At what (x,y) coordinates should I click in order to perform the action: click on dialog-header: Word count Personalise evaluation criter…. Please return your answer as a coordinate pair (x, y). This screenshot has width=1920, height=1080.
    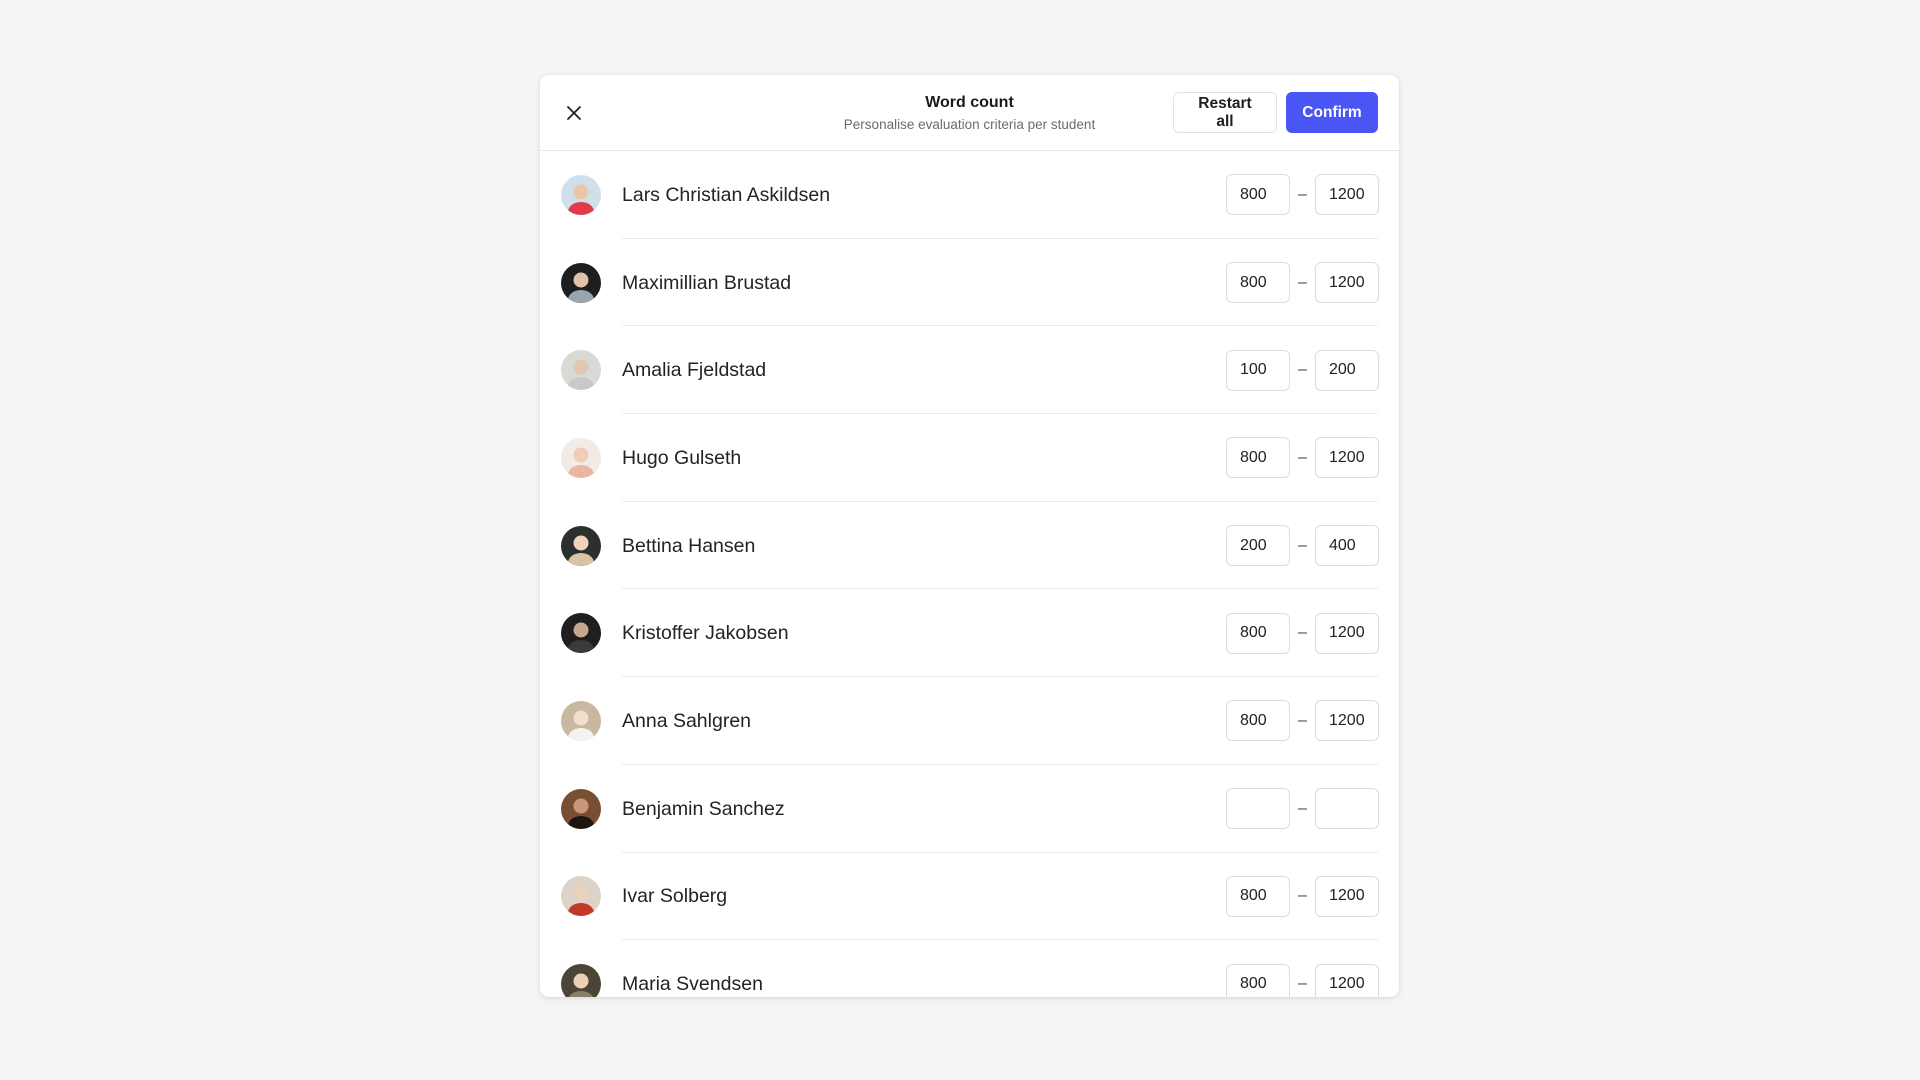
    Looking at the image, I should click on (969, 113).